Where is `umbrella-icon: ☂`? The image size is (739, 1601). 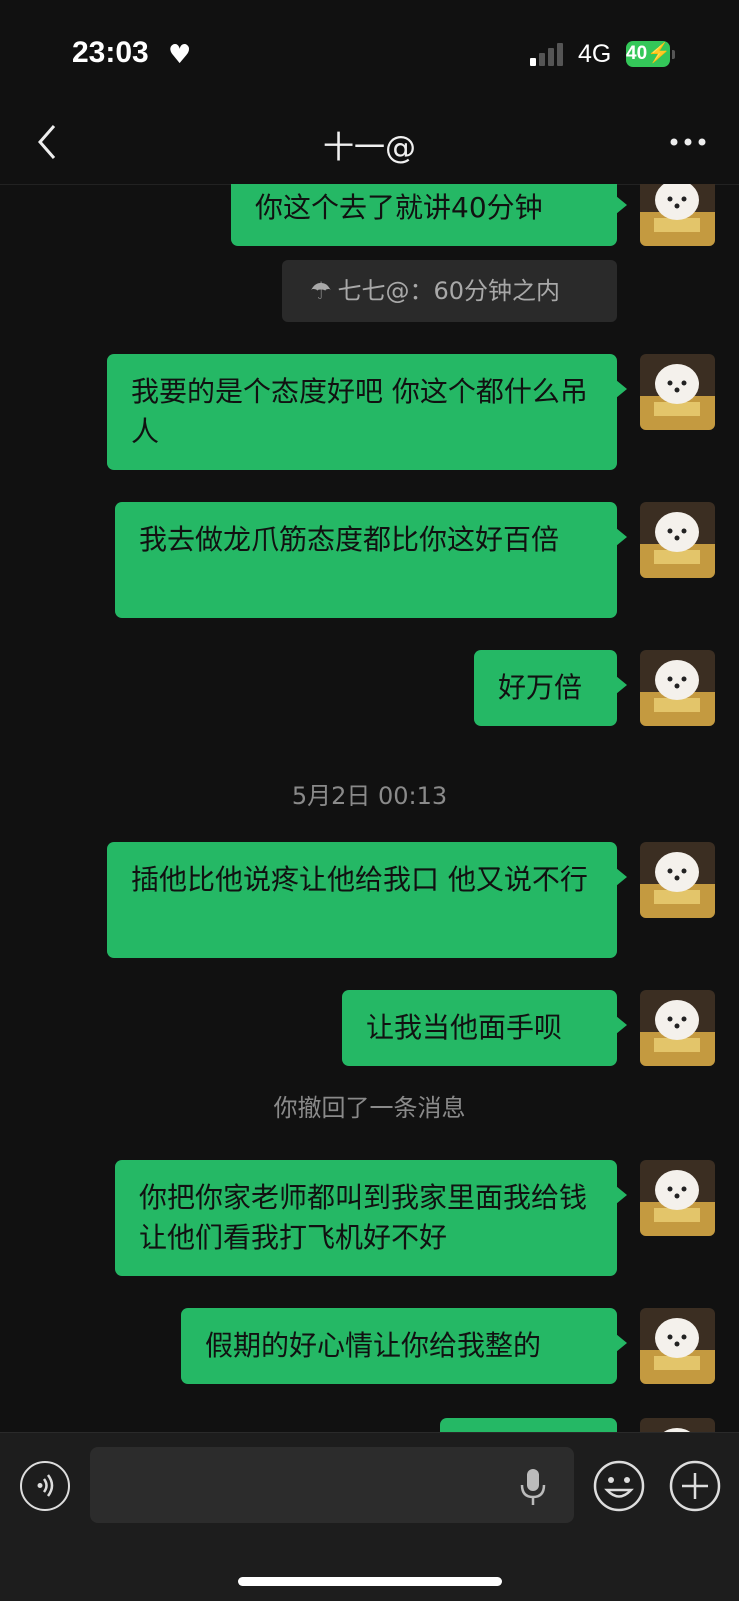
umbrella-icon: ☂ is located at coordinates (321, 291).